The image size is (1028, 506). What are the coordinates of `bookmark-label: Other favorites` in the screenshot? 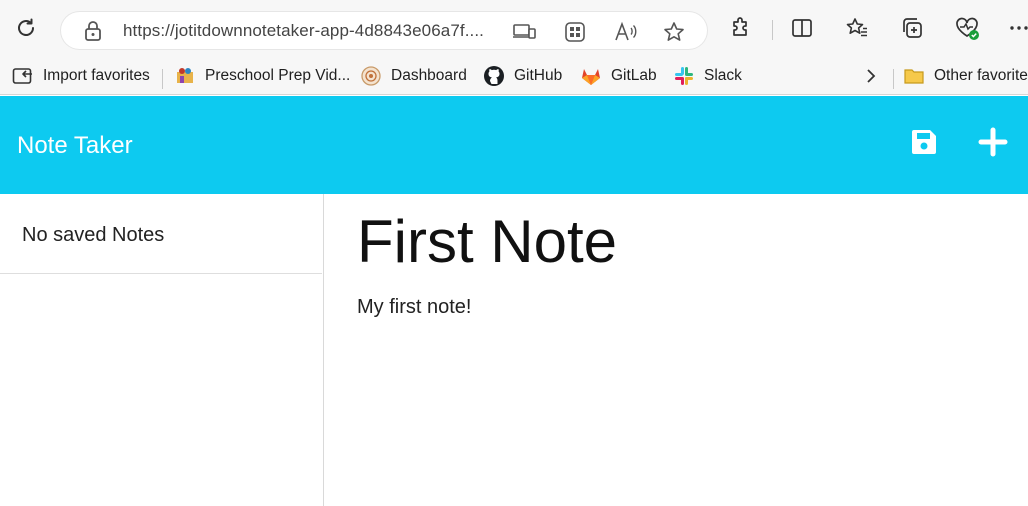 It's located at (981, 75).